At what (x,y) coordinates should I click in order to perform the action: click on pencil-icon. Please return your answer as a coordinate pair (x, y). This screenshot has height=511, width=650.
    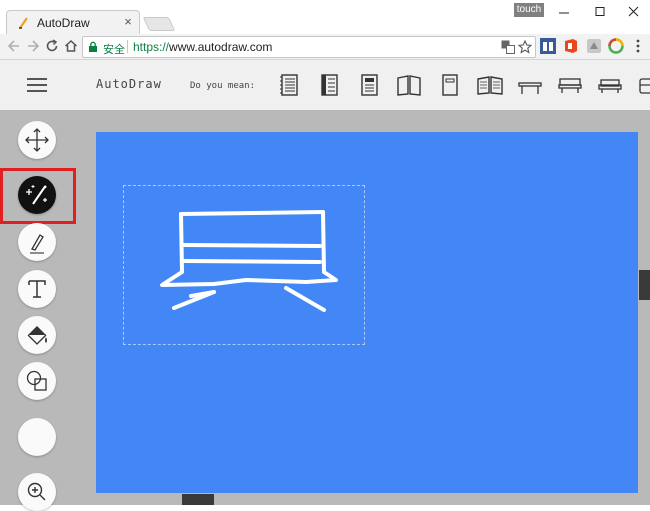
    Looking at the image, I should click on (37, 244).